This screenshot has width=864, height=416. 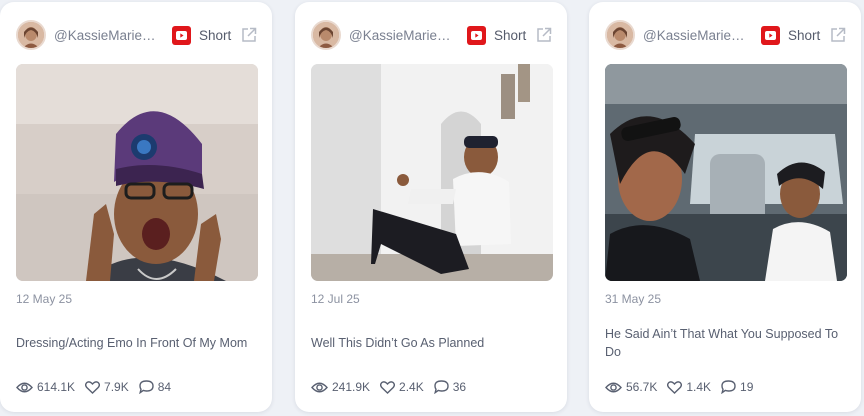 I want to click on comments-count: 84, so click(x=164, y=387).